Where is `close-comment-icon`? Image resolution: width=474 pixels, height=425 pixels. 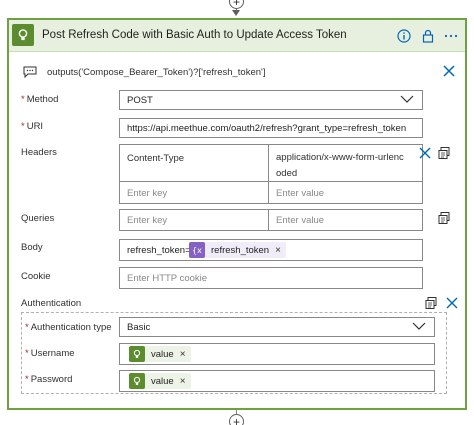 close-comment-icon is located at coordinates (449, 72).